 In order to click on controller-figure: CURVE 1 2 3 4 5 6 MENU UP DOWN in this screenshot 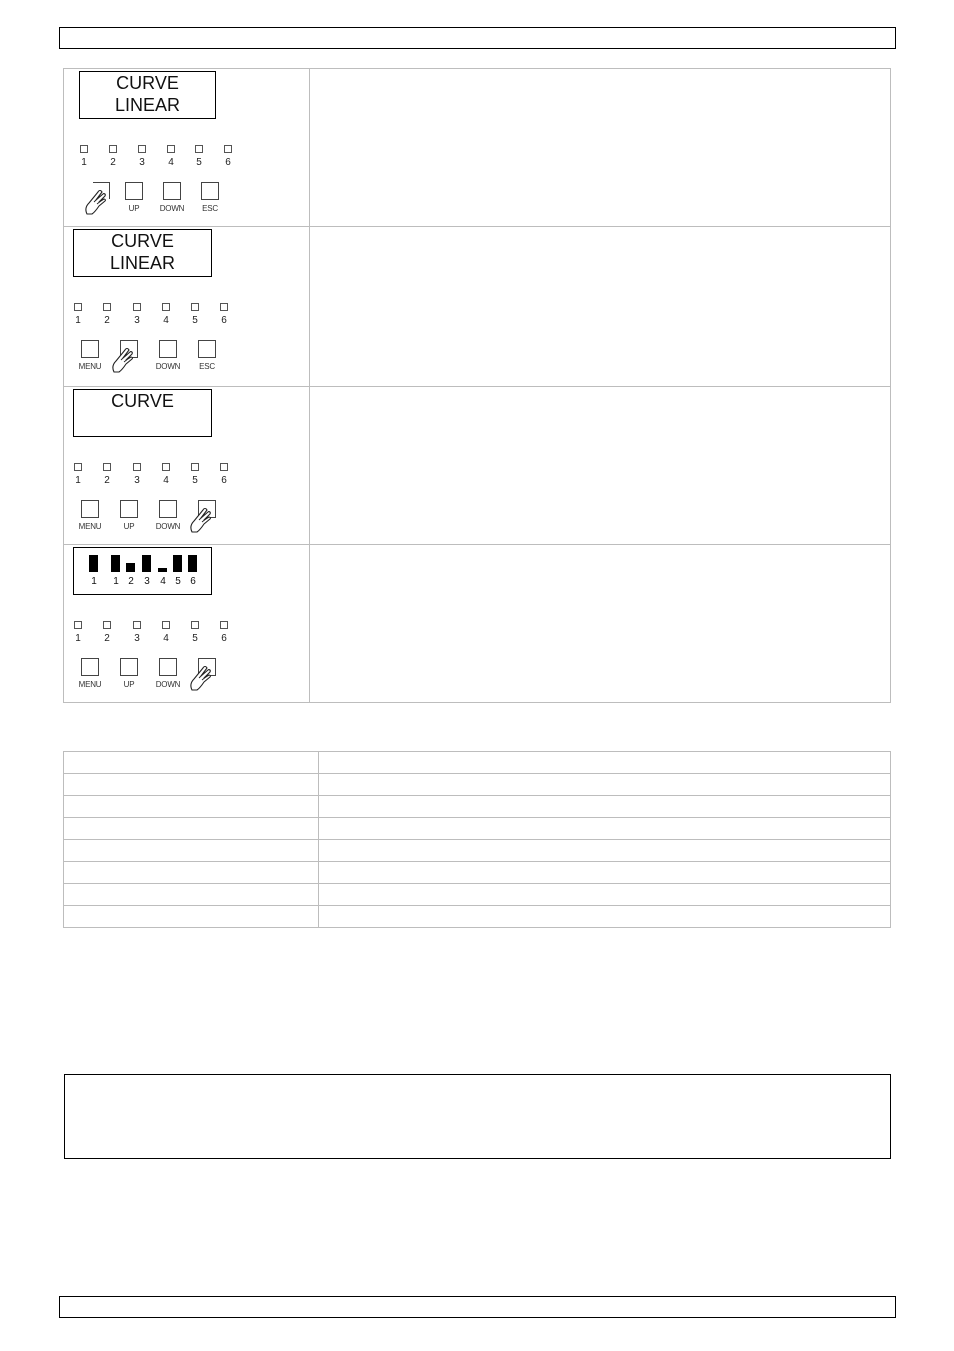, I will do `click(186, 465)`.